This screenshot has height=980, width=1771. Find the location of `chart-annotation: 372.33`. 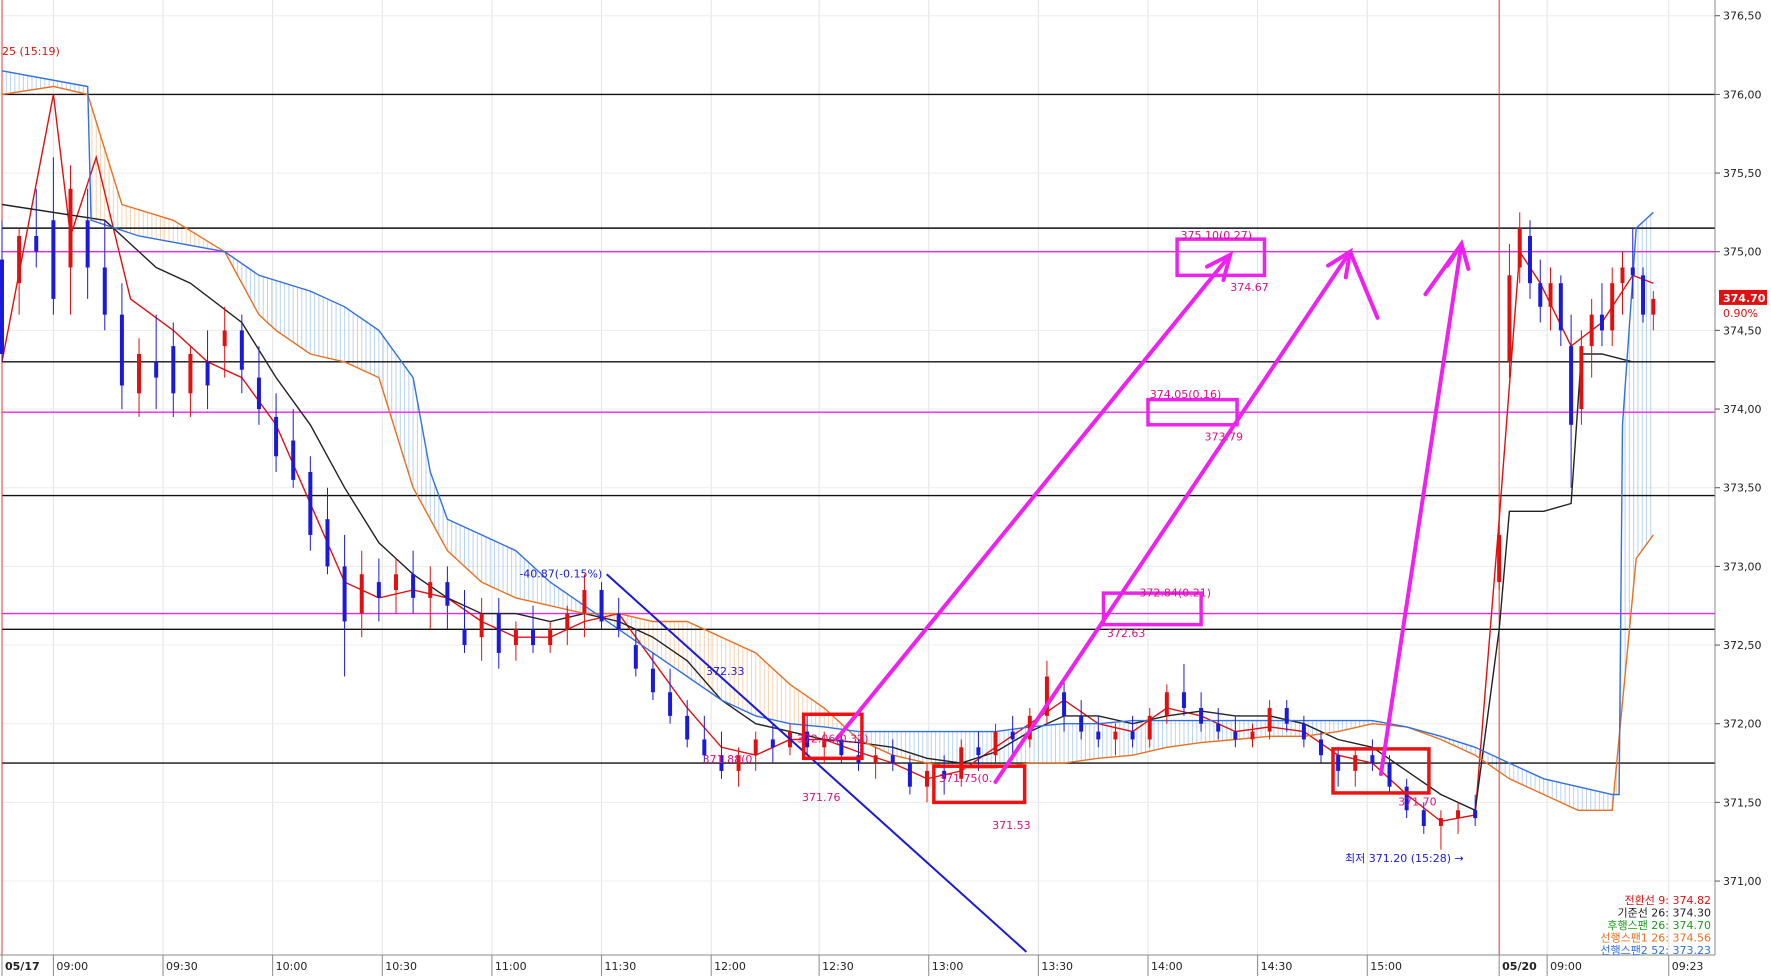

chart-annotation: 372.33 is located at coordinates (725, 671).